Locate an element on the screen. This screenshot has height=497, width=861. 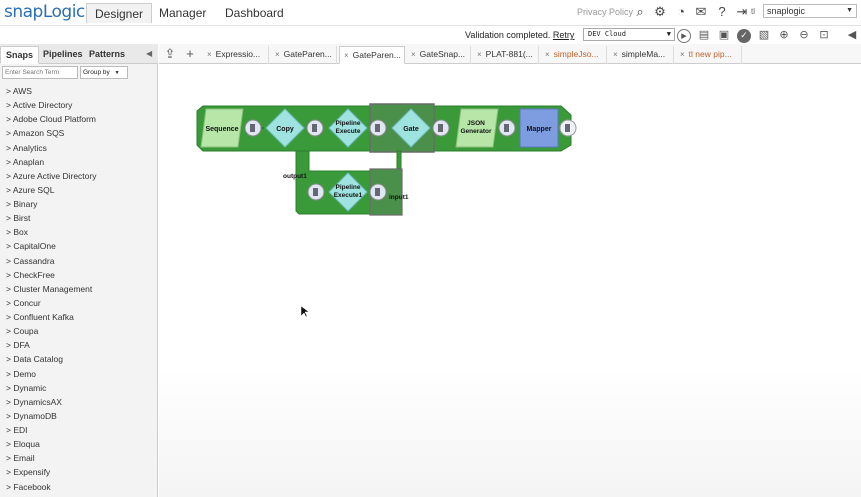
snap-category-item: > Eloqua is located at coordinates (79, 444).